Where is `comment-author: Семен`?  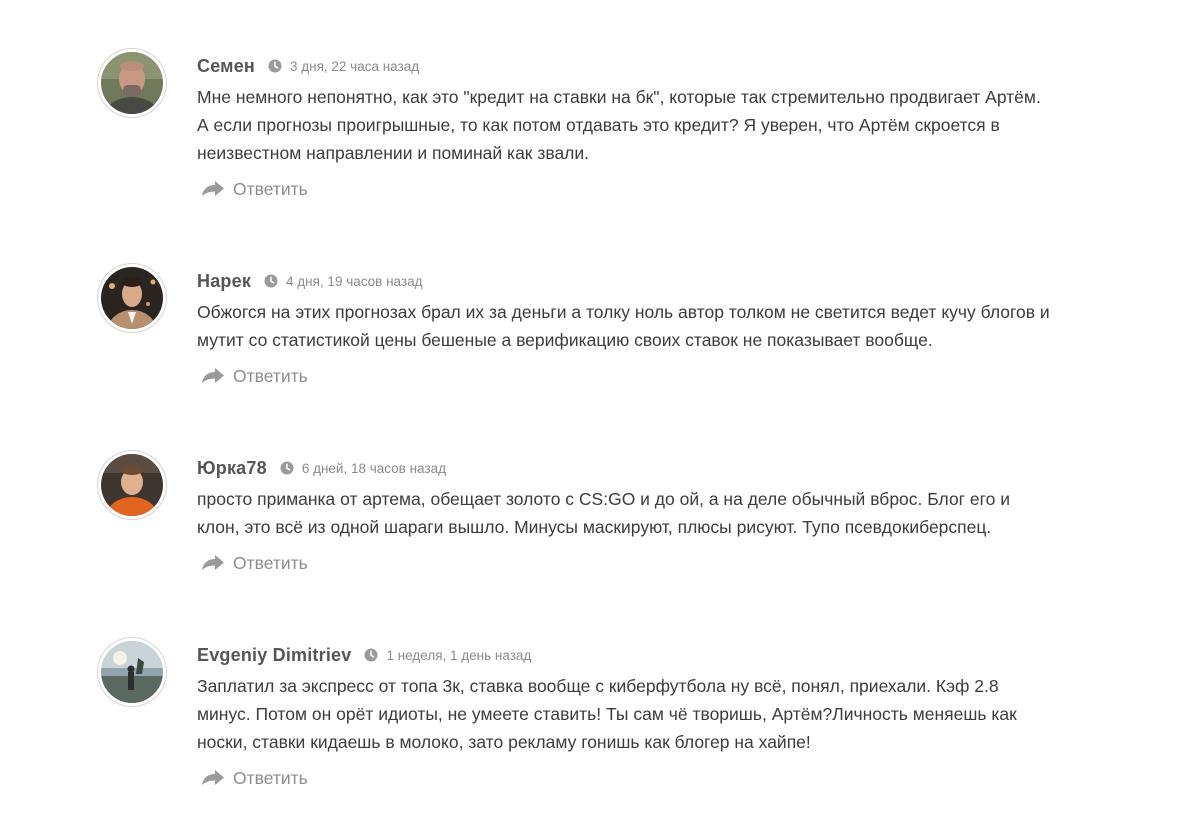
comment-author: Семен is located at coordinates (226, 66).